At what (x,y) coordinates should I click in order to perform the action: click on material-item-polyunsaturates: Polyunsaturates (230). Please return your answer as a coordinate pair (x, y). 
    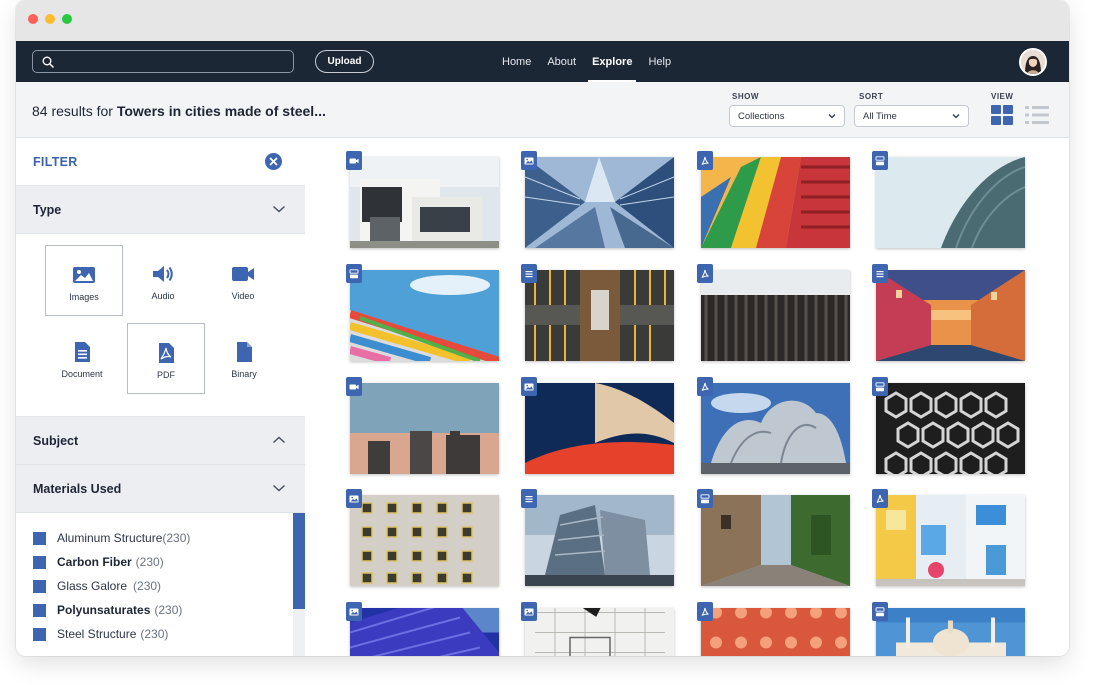
    Looking at the image, I should click on (107, 610).